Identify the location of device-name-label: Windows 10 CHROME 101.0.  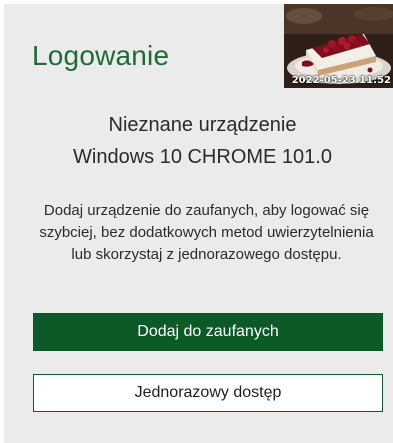
(202, 157).